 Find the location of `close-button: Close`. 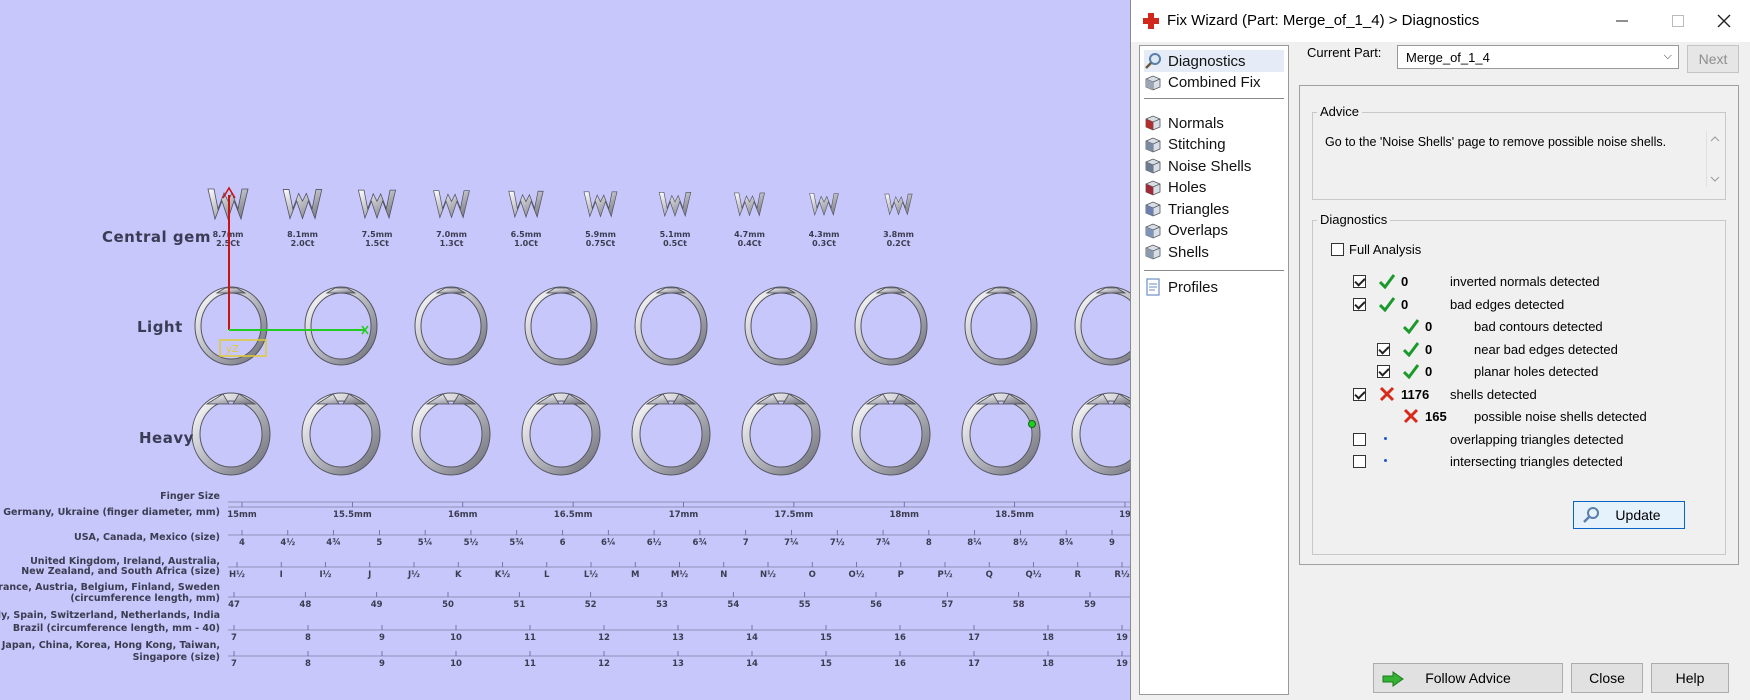

close-button: Close is located at coordinates (1607, 678).